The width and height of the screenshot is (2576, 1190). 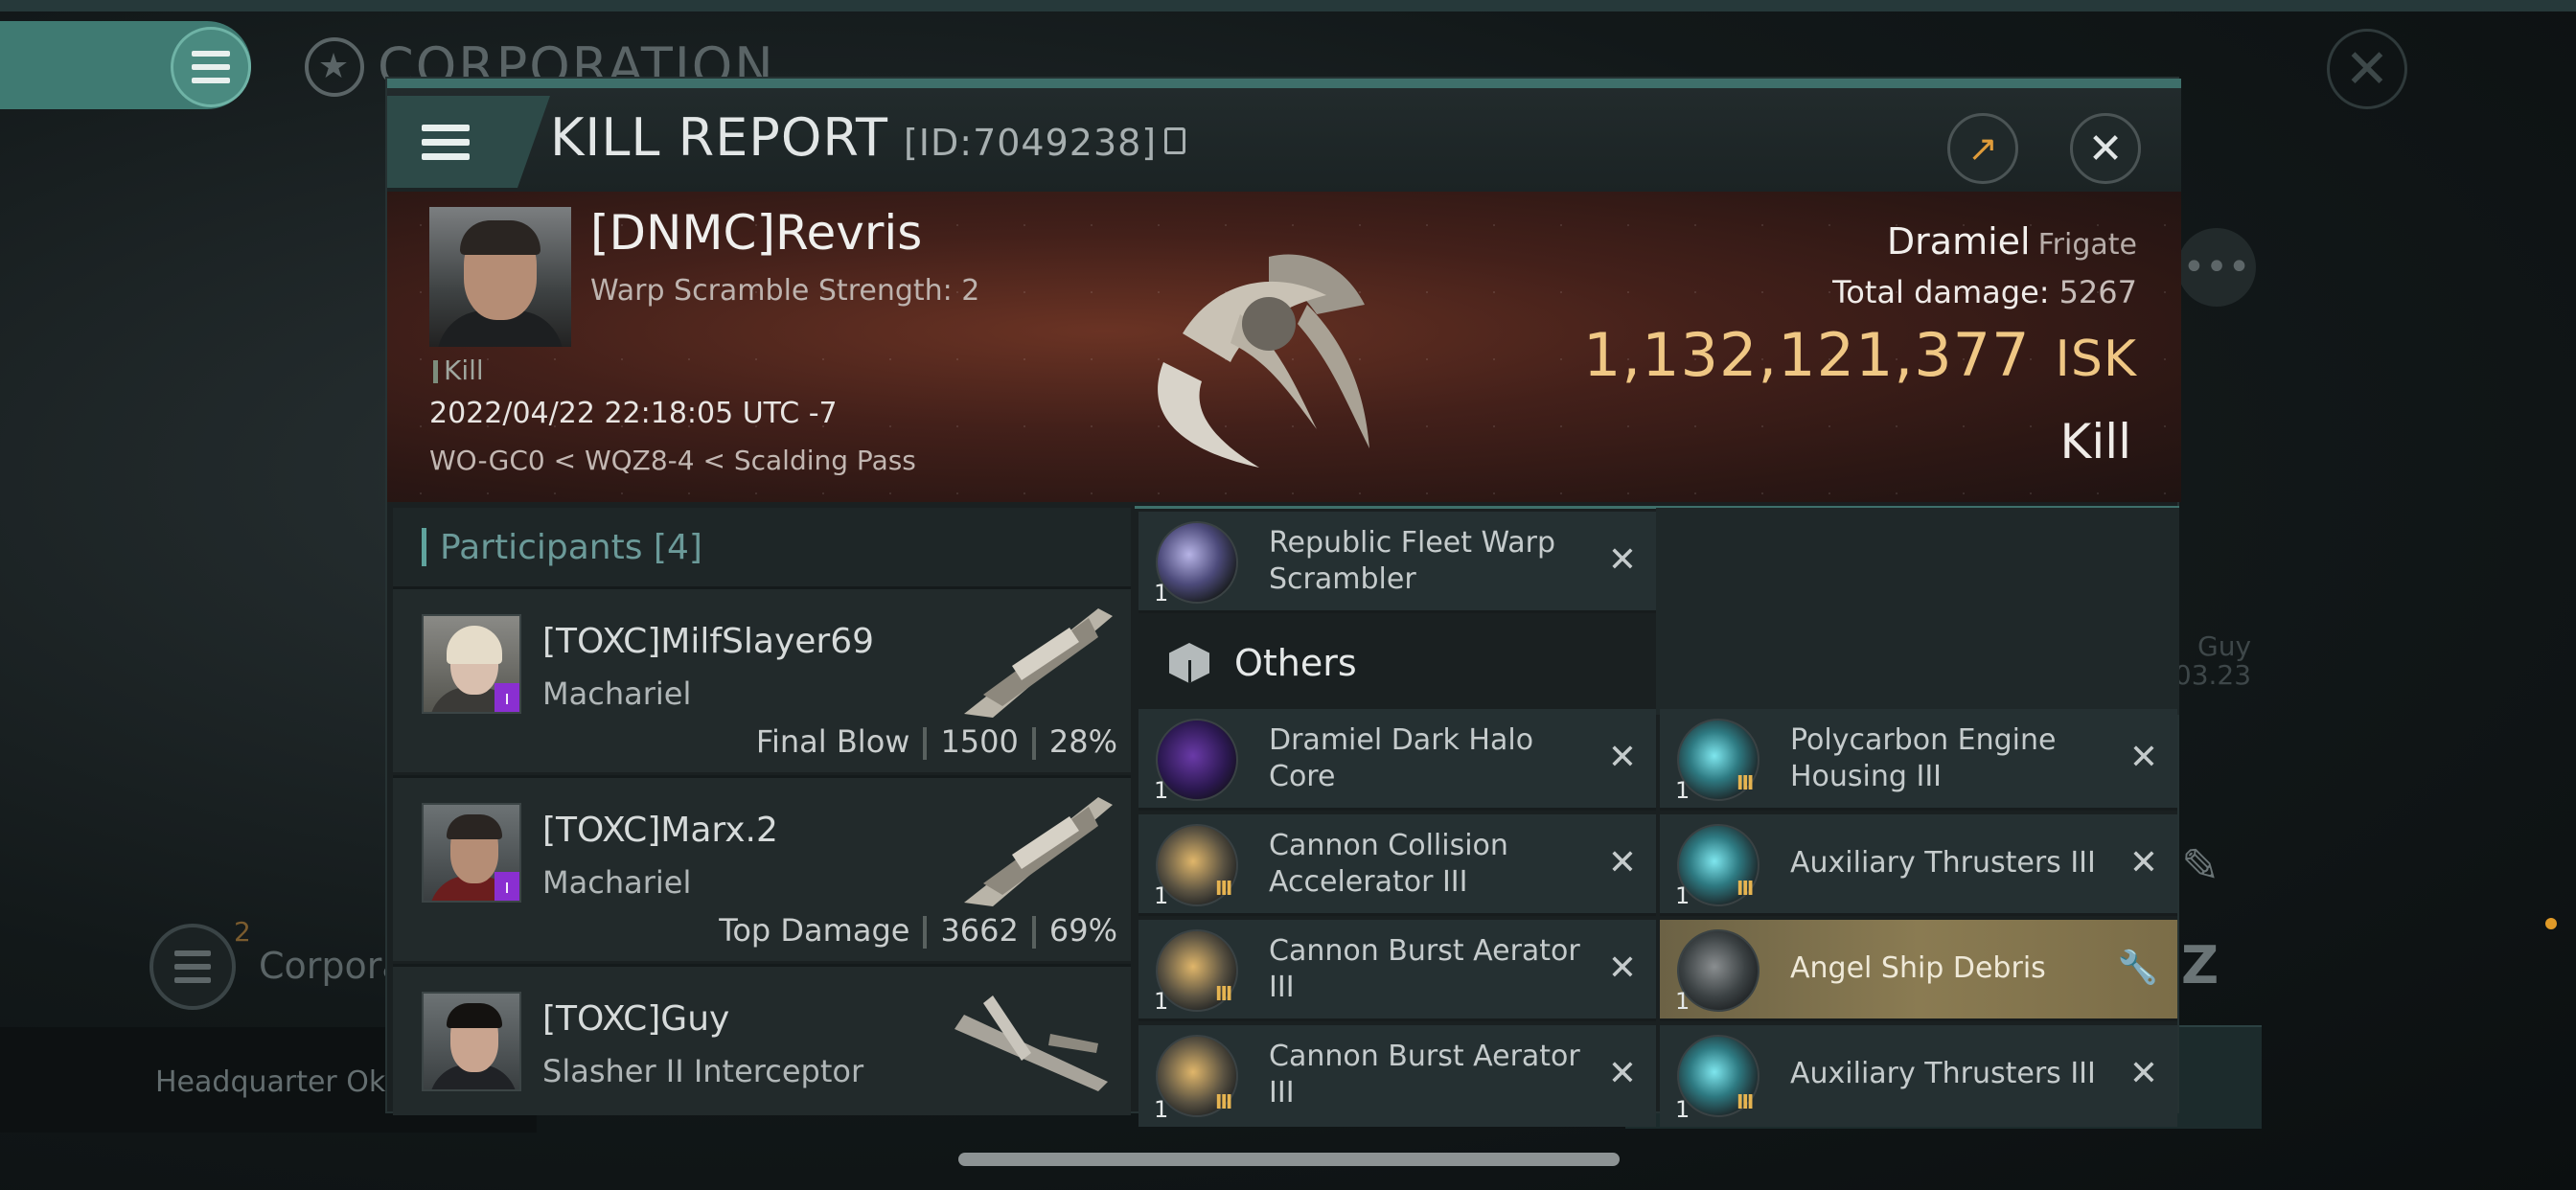 What do you see at coordinates (1284, 84) in the screenshot?
I see `modal-top-accent` at bounding box center [1284, 84].